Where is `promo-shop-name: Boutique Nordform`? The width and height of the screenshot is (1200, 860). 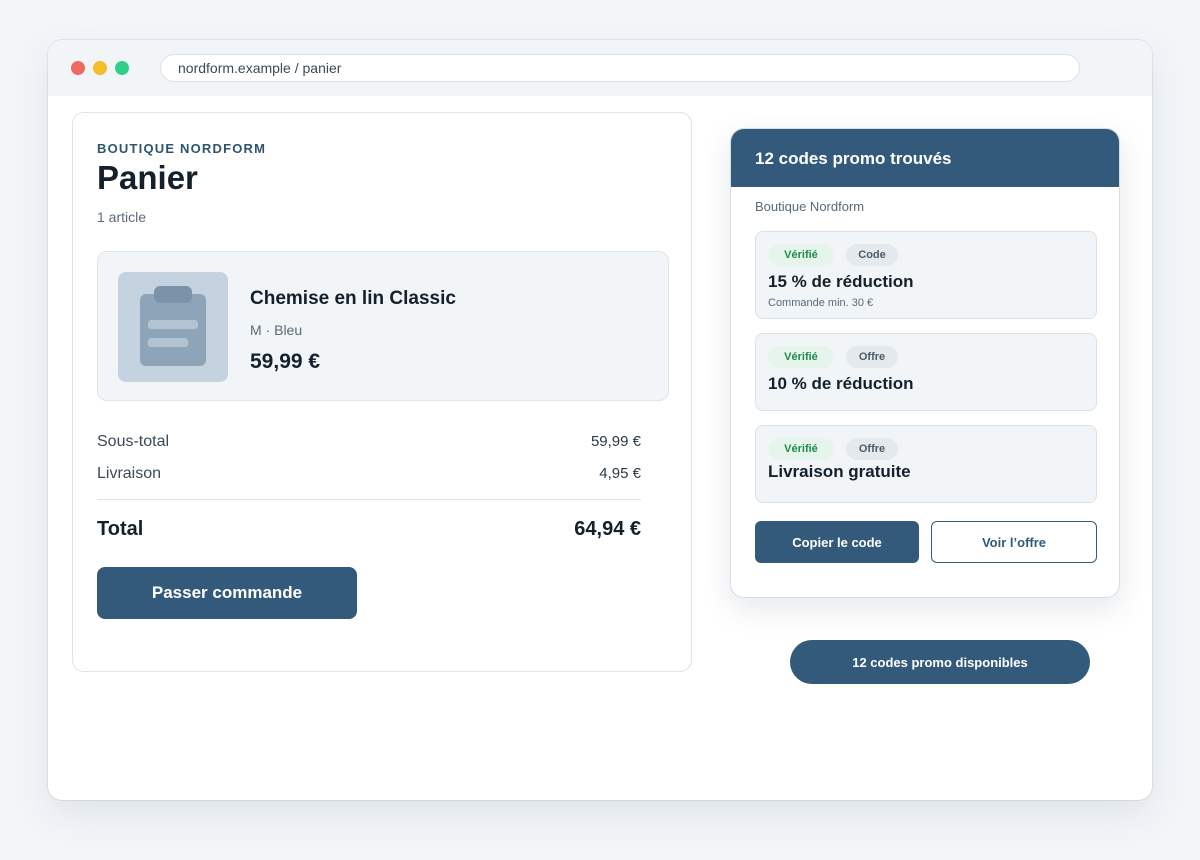
promo-shop-name: Boutique Nordform is located at coordinates (810, 206).